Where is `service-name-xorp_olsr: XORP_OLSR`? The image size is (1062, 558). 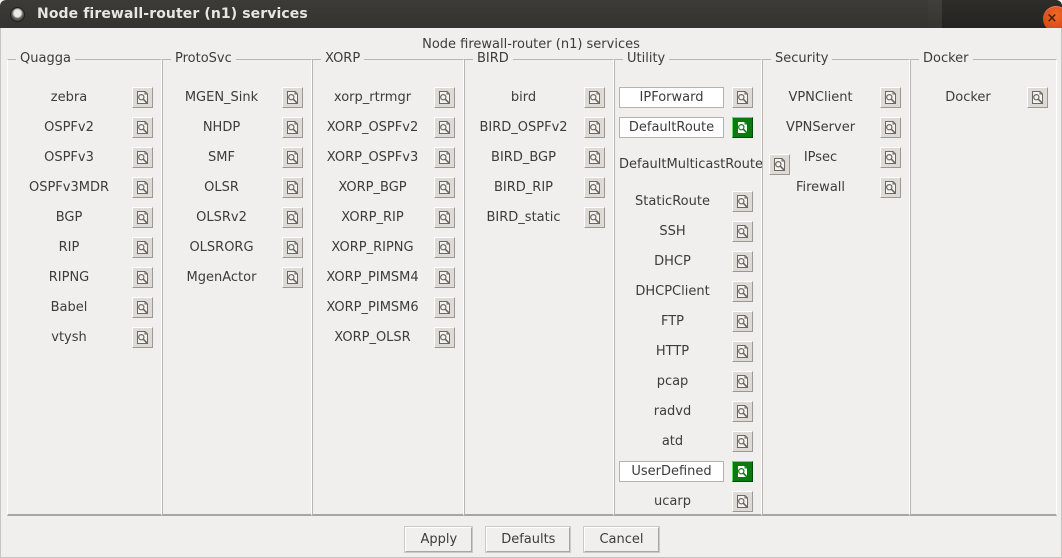 service-name-xorp_olsr: XORP_OLSR is located at coordinates (373, 337).